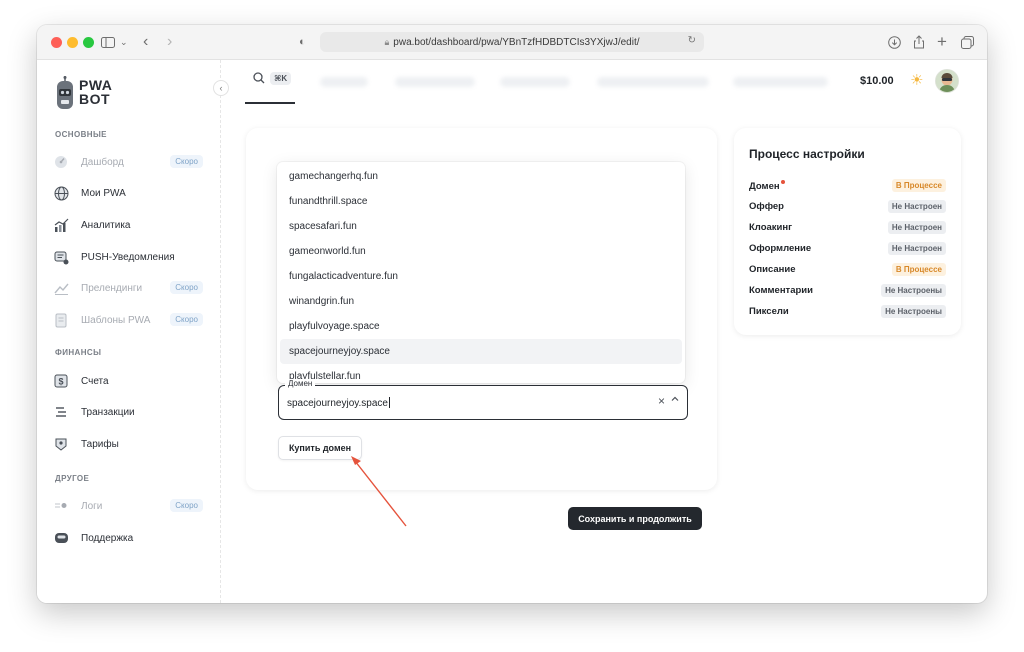 Image resolution: width=1024 pixels, height=652 pixels. I want to click on progress-row-cloaking: Клоакинг Не Настроен, so click(847, 228).